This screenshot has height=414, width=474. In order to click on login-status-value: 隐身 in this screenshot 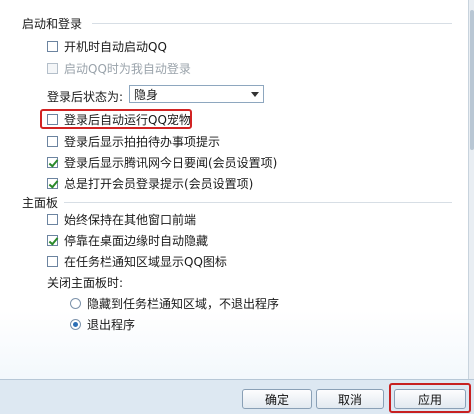, I will do `click(146, 94)`.